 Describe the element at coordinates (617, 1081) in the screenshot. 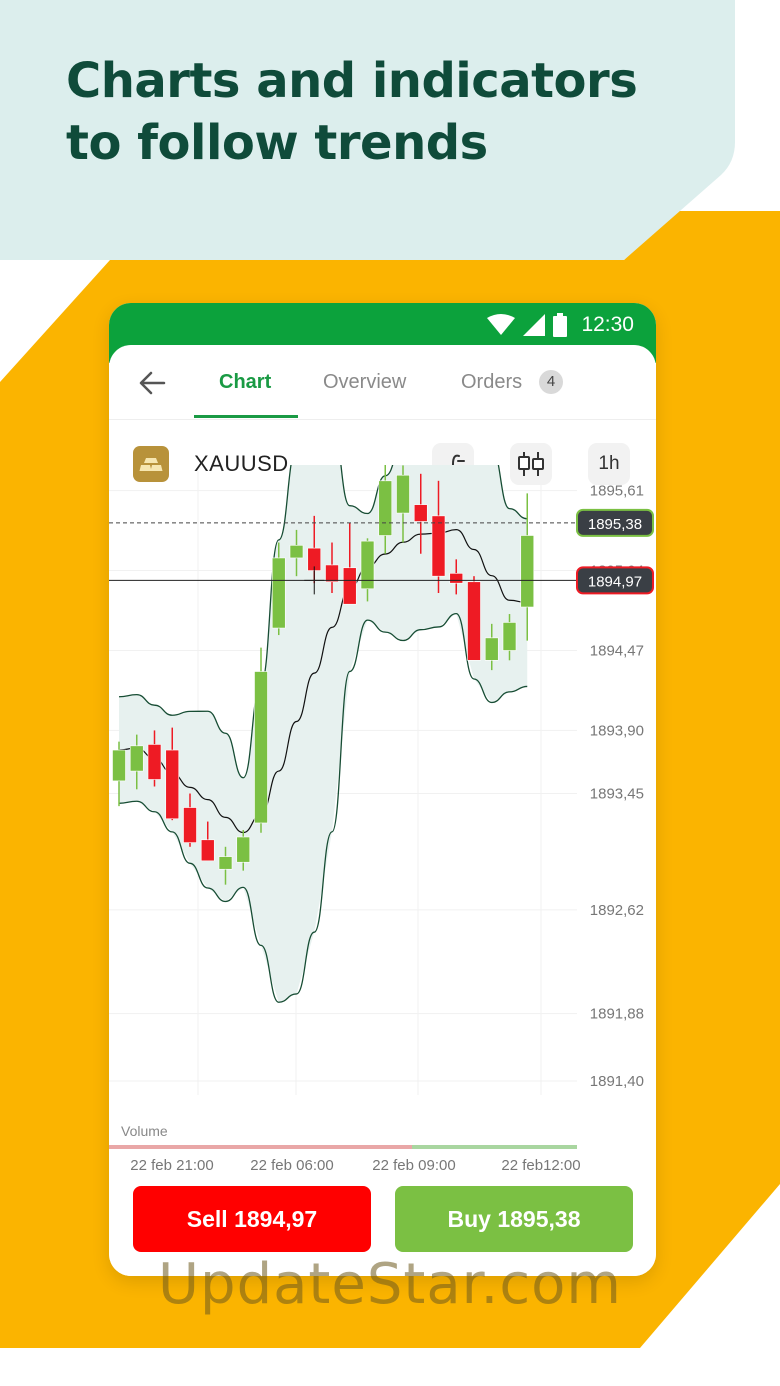

I see `price-axis-label: 1891,40` at that location.